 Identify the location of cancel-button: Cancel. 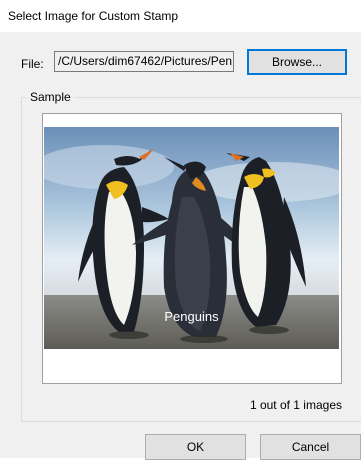
(310, 447).